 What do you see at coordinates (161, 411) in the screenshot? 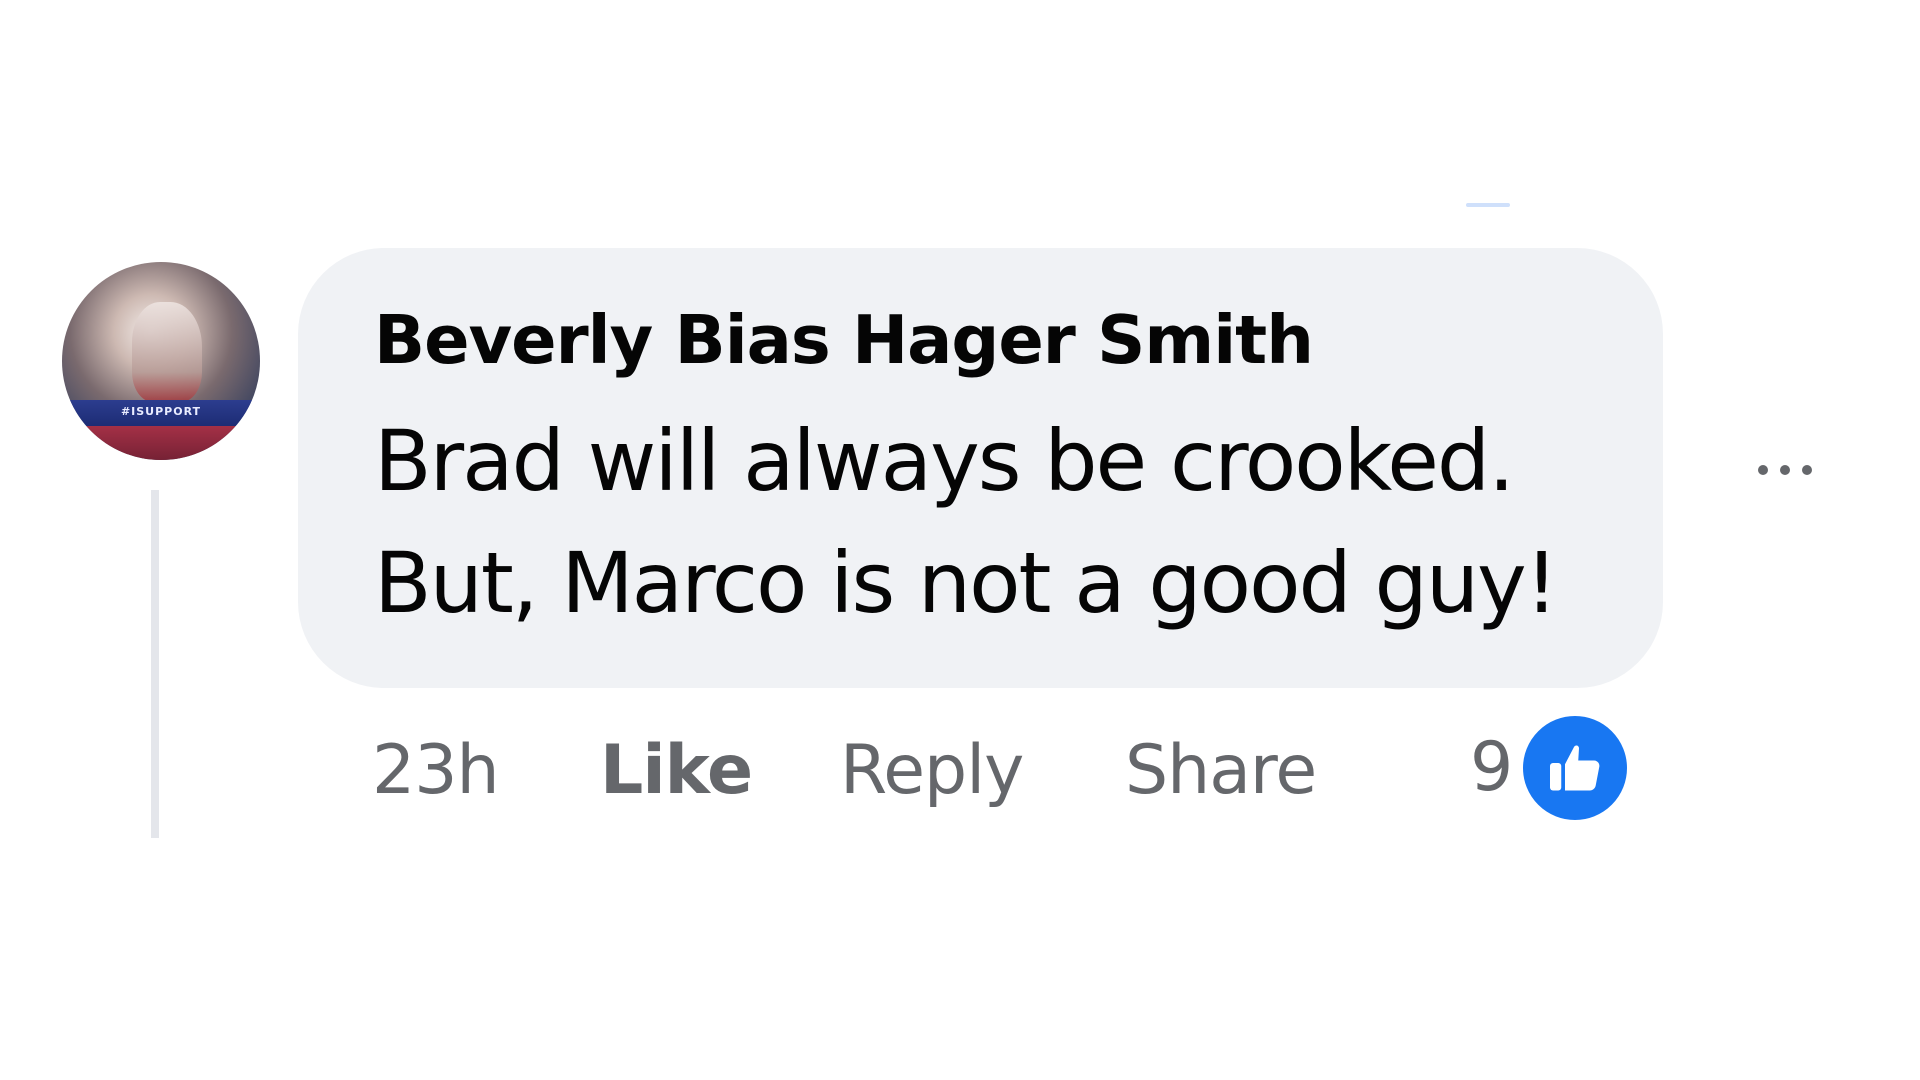
I see `avatar-banner-text: #ISUPPORT` at bounding box center [161, 411].